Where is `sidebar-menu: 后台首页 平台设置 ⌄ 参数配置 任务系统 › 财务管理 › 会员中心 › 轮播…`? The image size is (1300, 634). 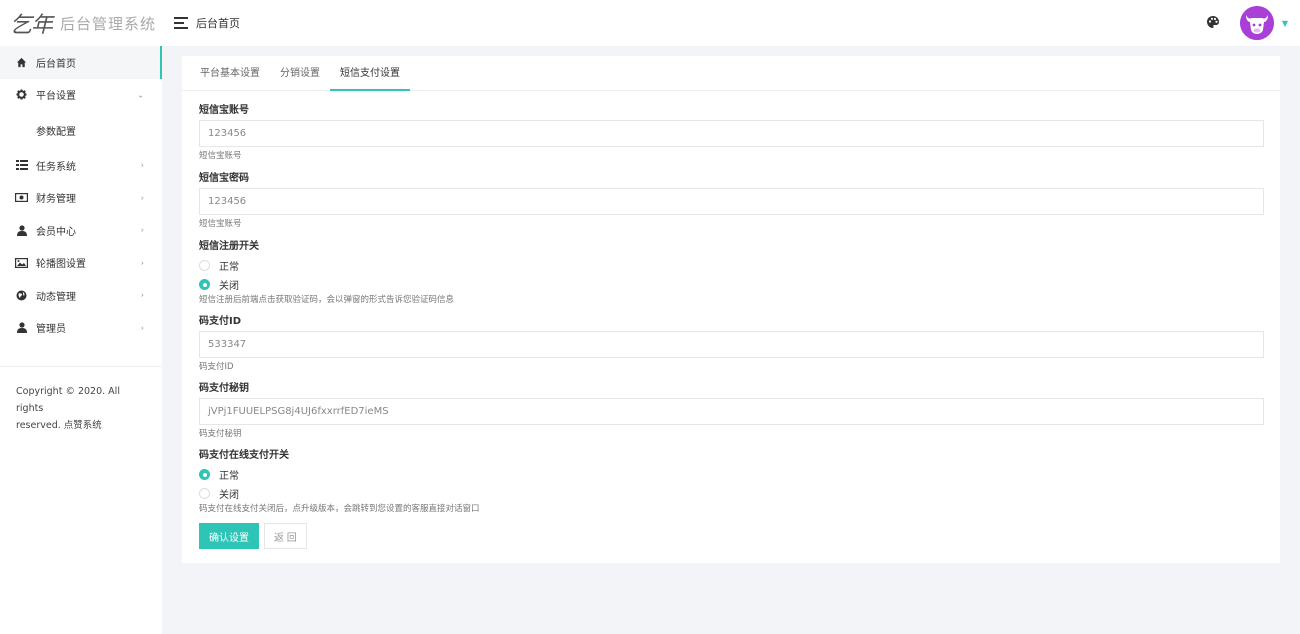
sidebar-menu: 后台首页 平台设置 ⌄ 参数配置 任务系统 › 财务管理 › 会员中心 › 轮播… is located at coordinates (81, 195).